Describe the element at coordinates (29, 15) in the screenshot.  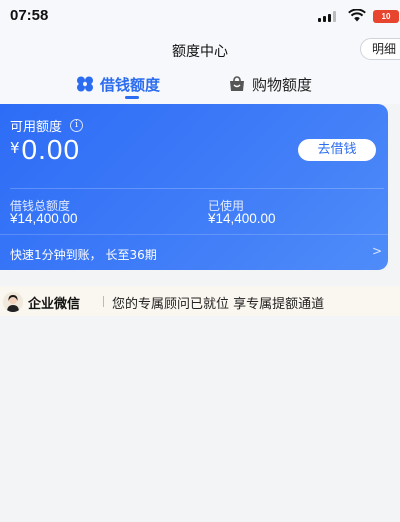
I see `status-time: 07:58` at that location.